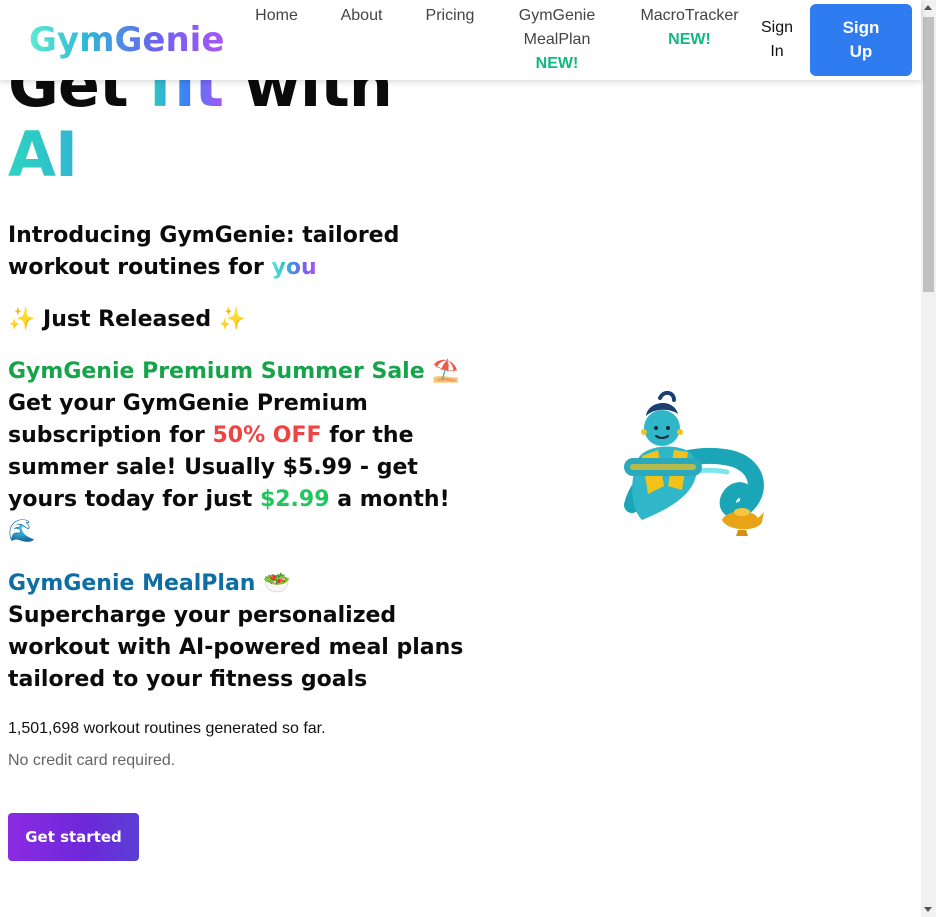  What do you see at coordinates (777, 51) in the screenshot?
I see `sign-in-line2: In` at bounding box center [777, 51].